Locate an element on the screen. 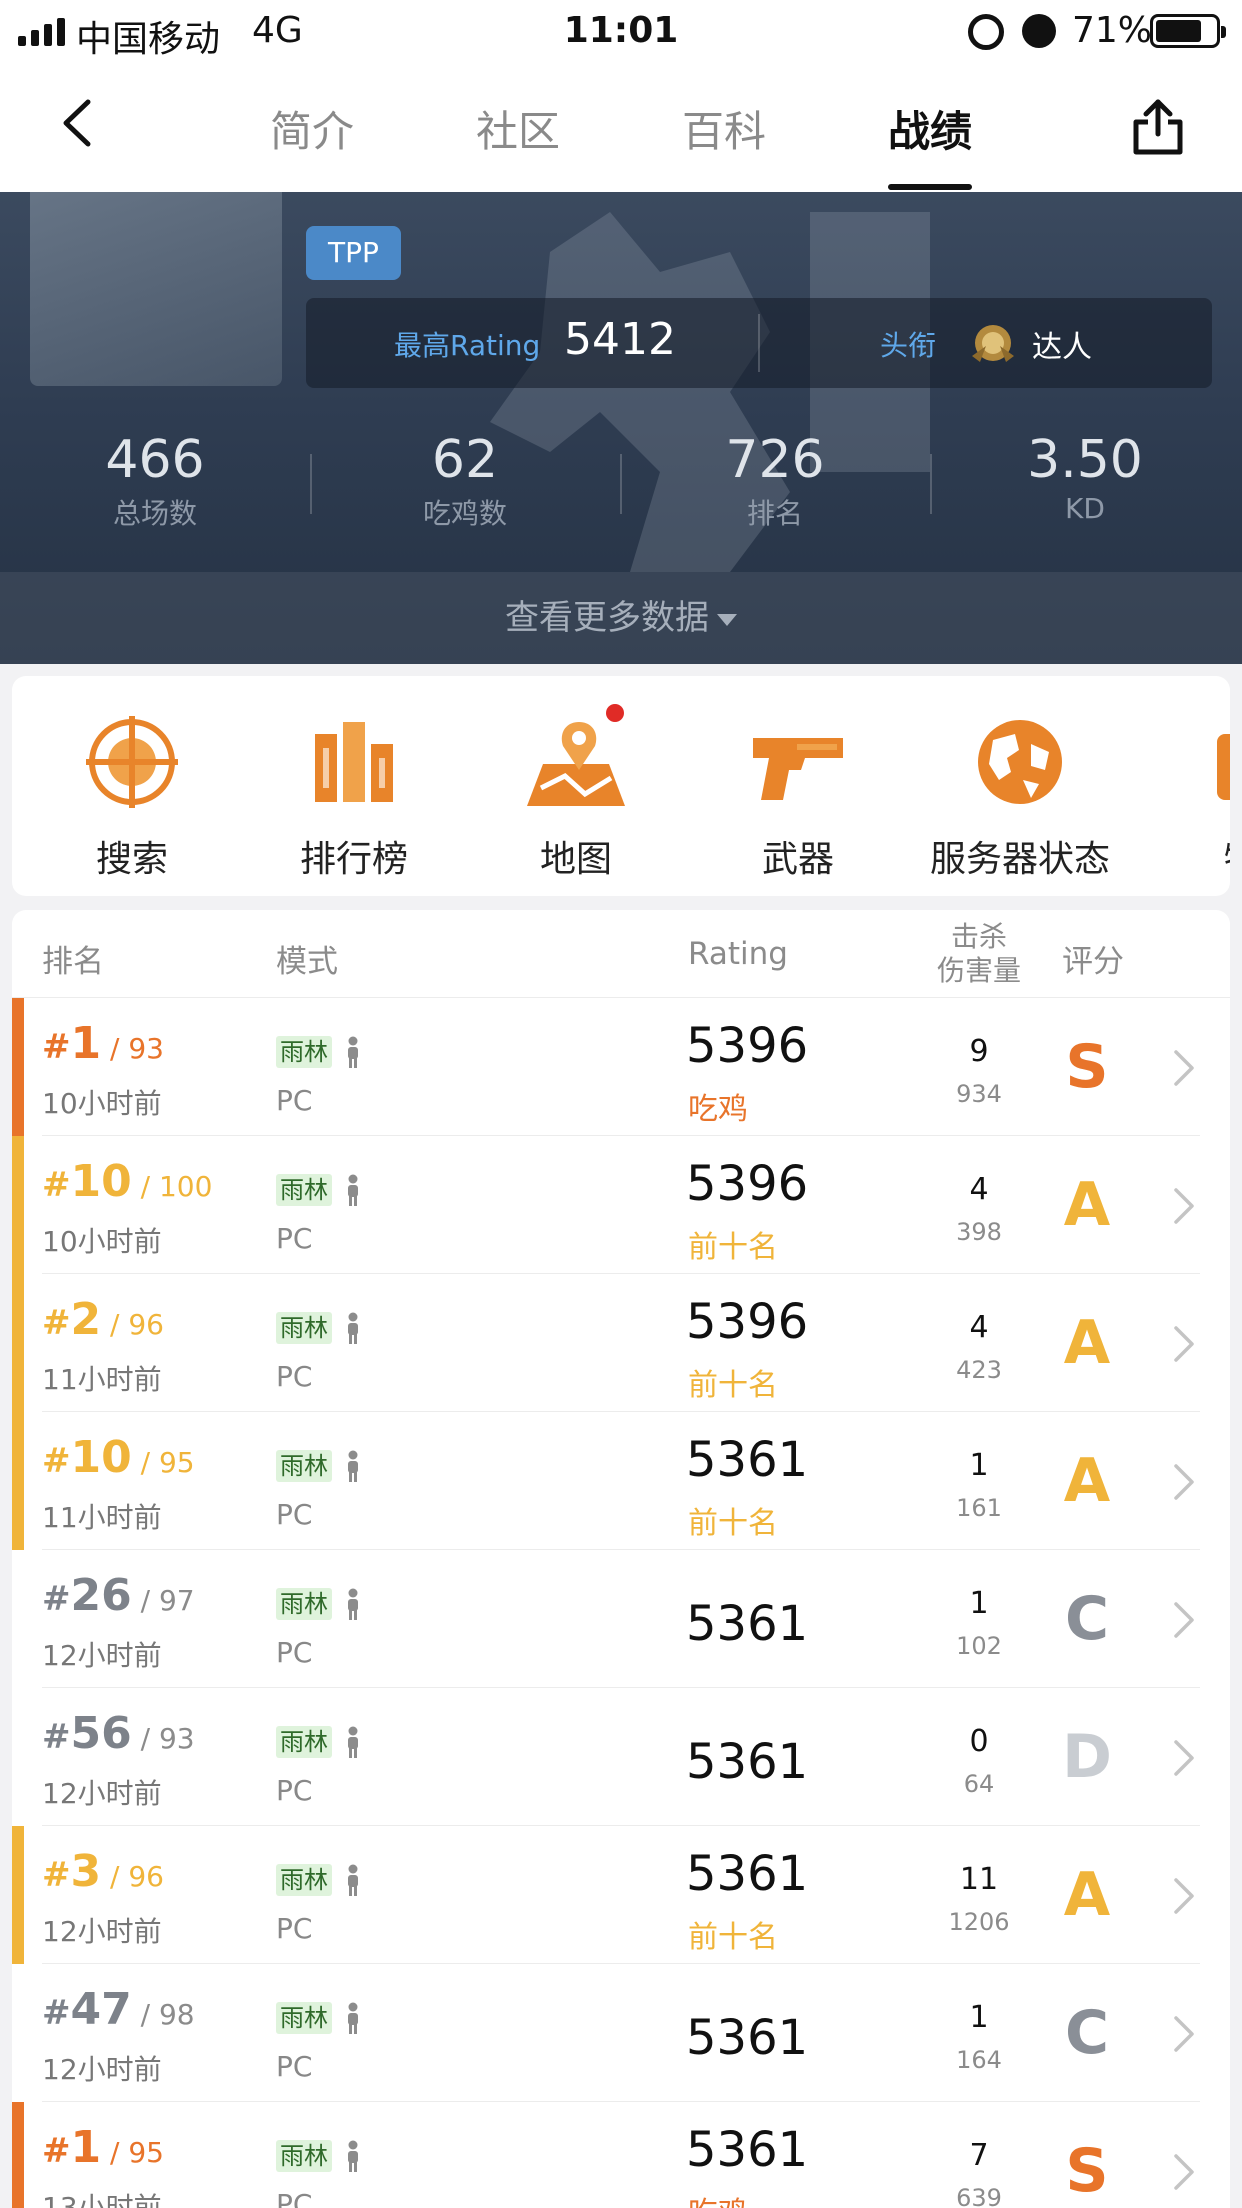 This screenshot has width=1242, height=2208. damage-value: 102 is located at coordinates (979, 1646).